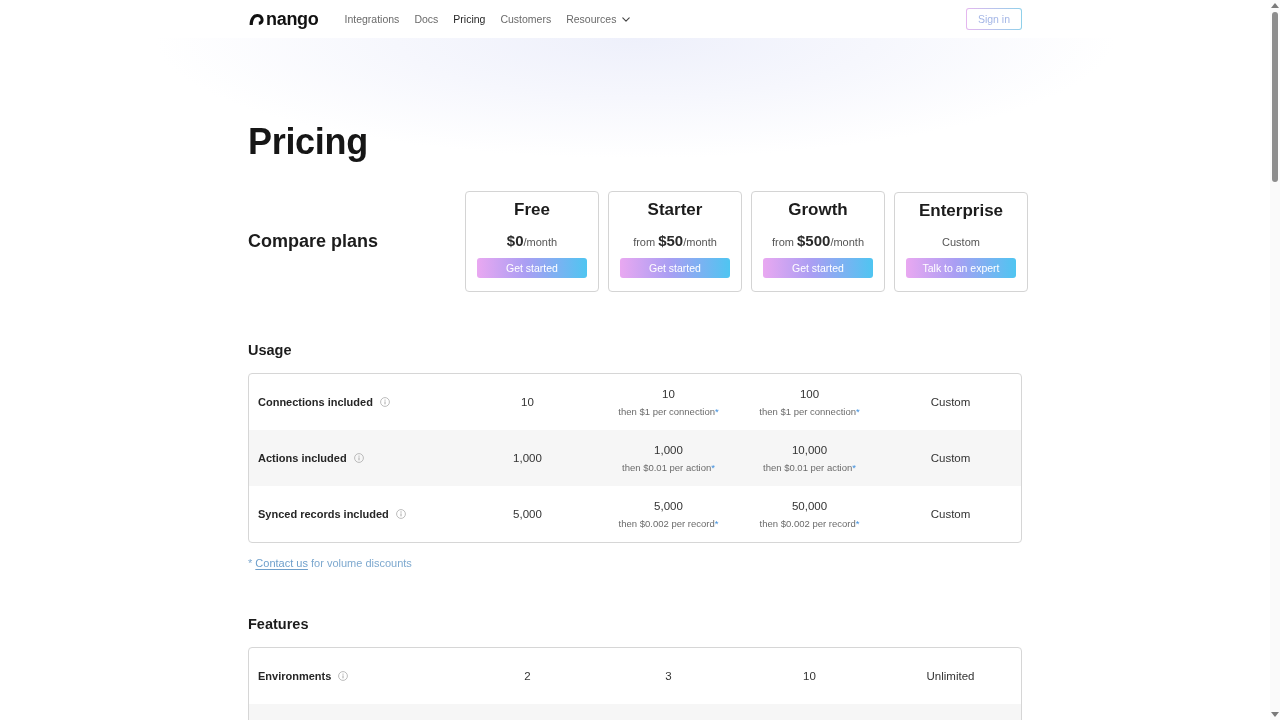 This screenshot has height=720, width=1280. What do you see at coordinates (961, 210) in the screenshot?
I see `plan-name: Enterprise` at bounding box center [961, 210].